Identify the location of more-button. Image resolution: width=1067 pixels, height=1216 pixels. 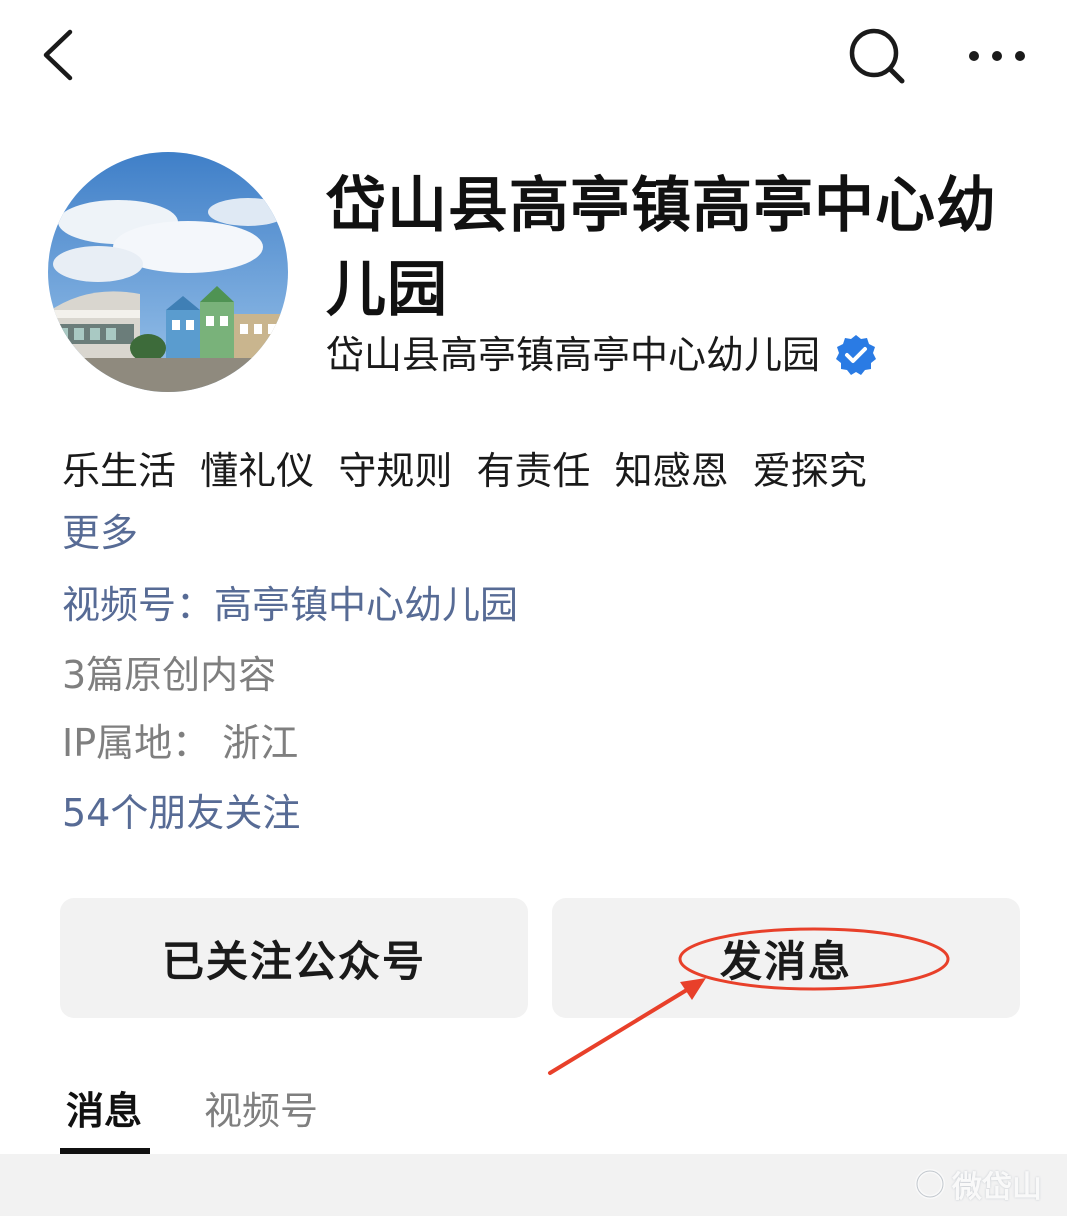
(997, 56).